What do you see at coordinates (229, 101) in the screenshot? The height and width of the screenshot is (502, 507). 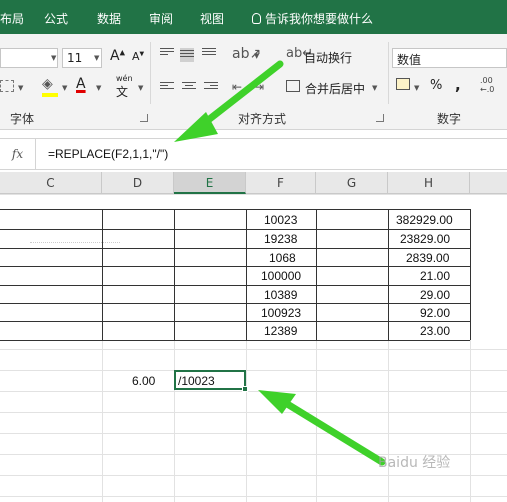 I see `arrow-to-formula` at bounding box center [229, 101].